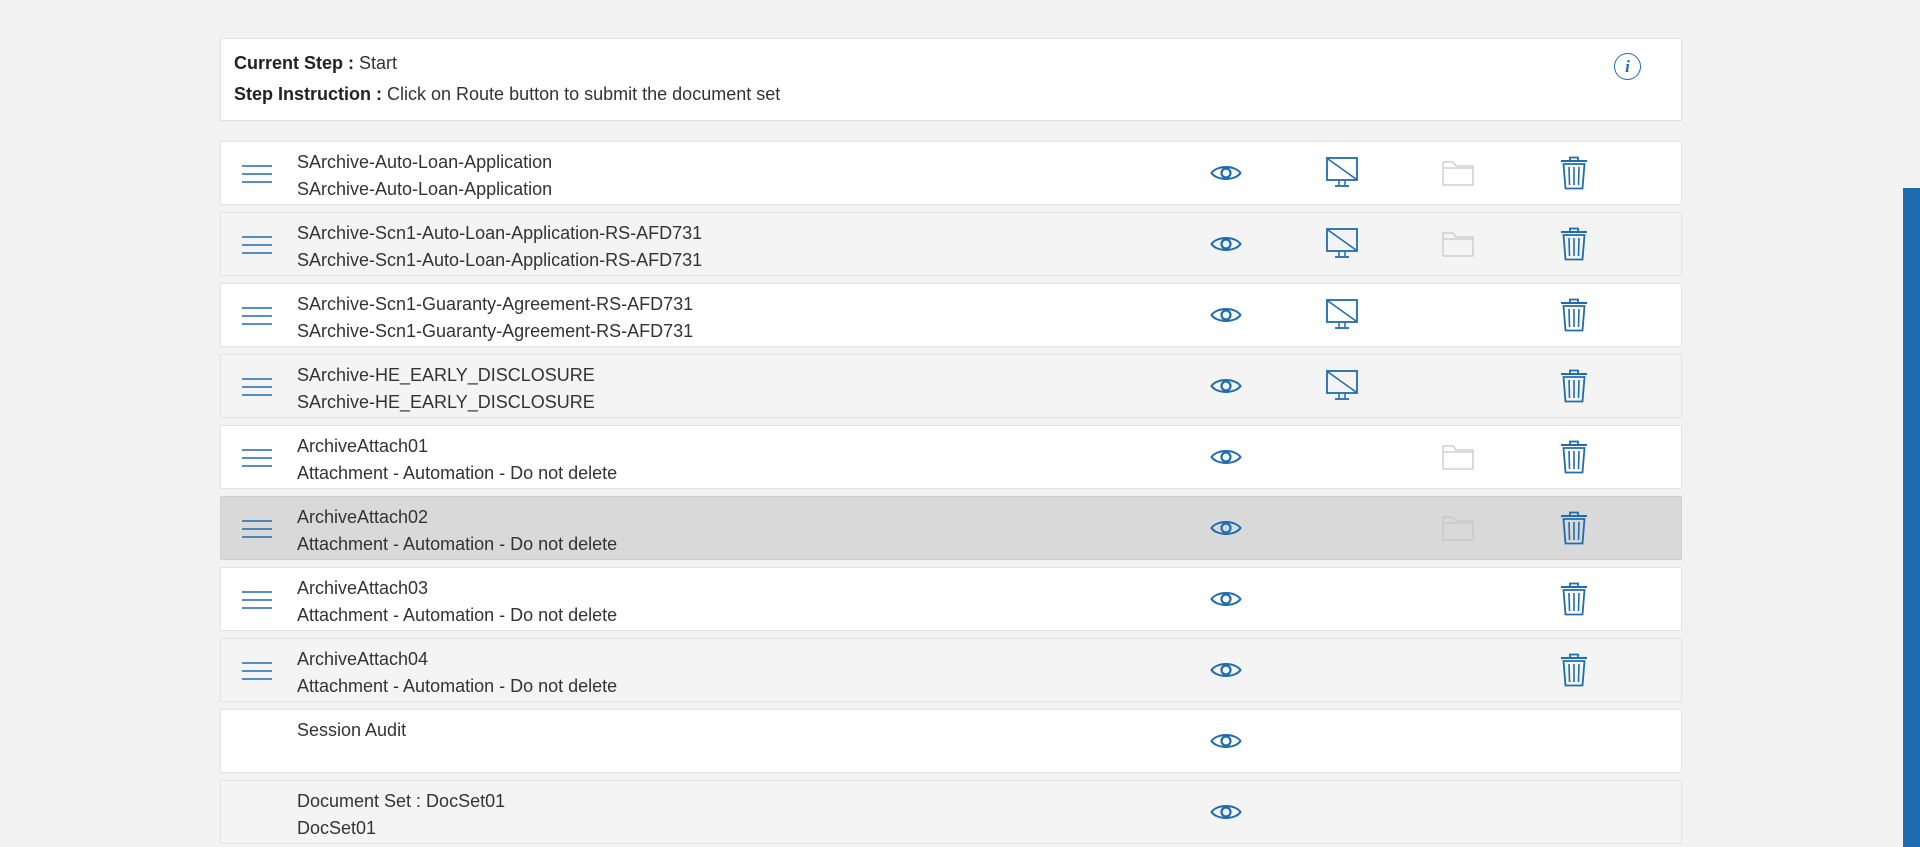  Describe the element at coordinates (401, 815) in the screenshot. I see `document-text: Document Set : DocSet01 DocSet01` at that location.